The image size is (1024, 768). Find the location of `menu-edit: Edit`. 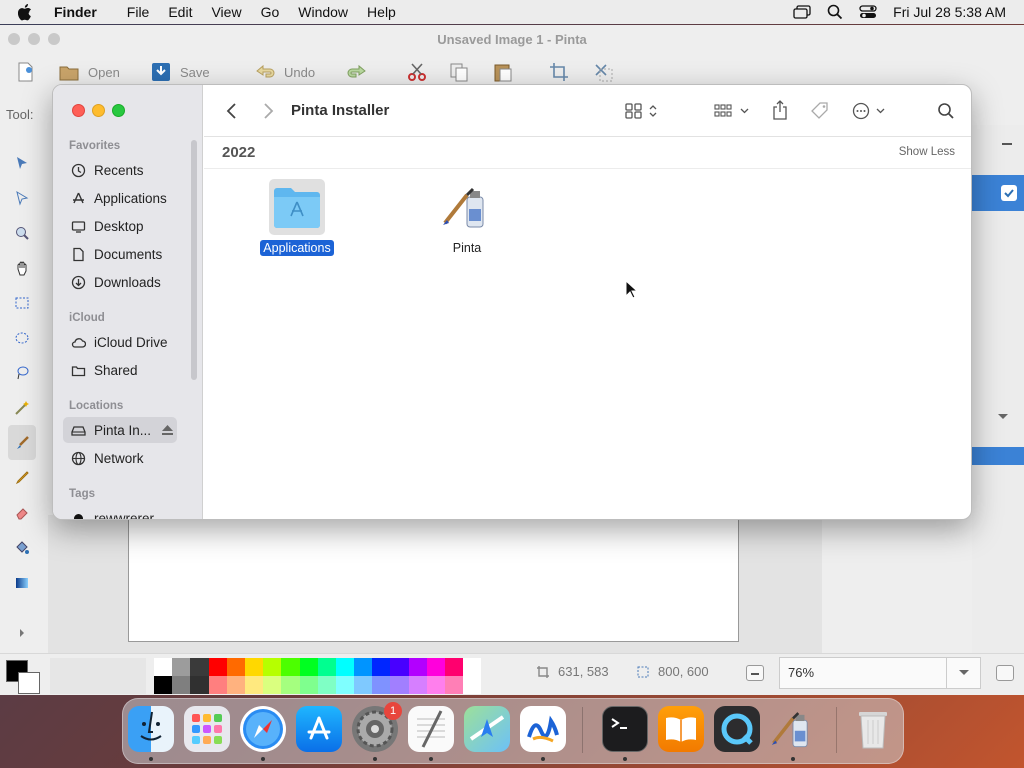

menu-edit: Edit is located at coordinates (180, 12).